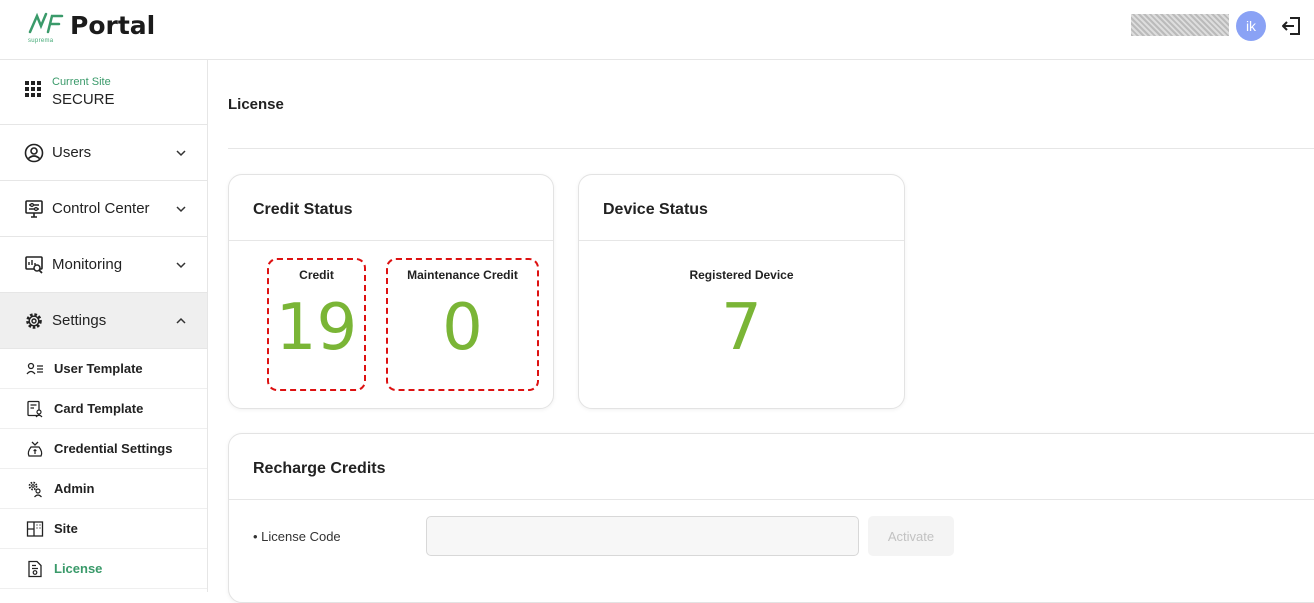  Describe the element at coordinates (34, 209) in the screenshot. I see `monitor-settings-icon` at that location.